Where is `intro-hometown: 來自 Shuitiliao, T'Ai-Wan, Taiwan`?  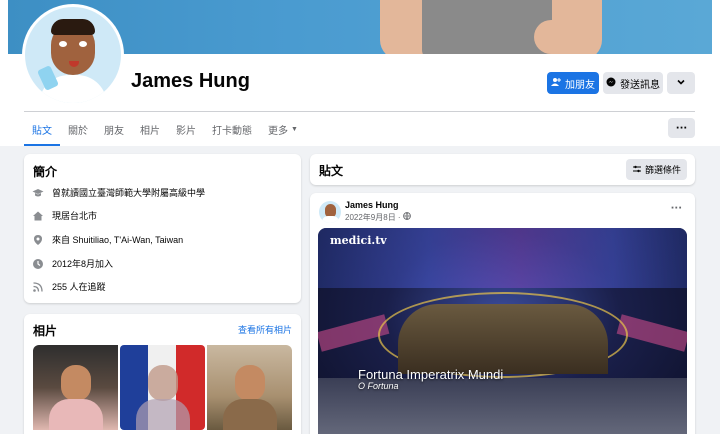
intro-hometown: 來自 Shuitiliao, T'Ai-Wan, Taiwan is located at coordinates (107, 239).